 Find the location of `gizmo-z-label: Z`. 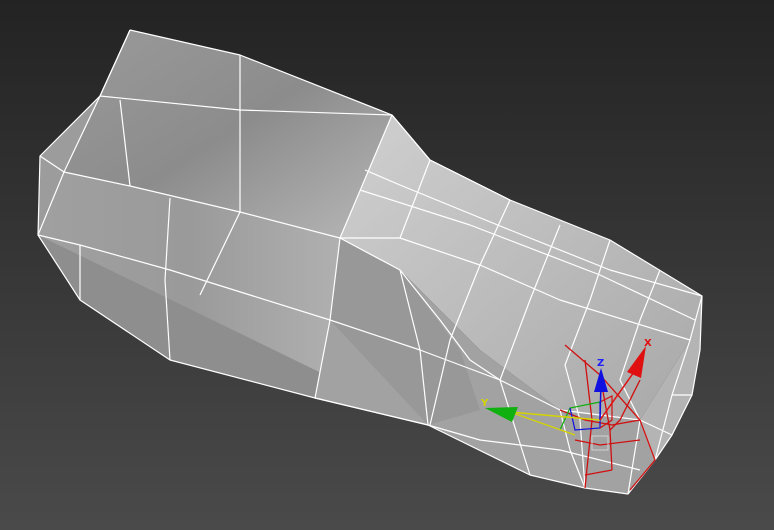

gizmo-z-label: Z is located at coordinates (600, 363).